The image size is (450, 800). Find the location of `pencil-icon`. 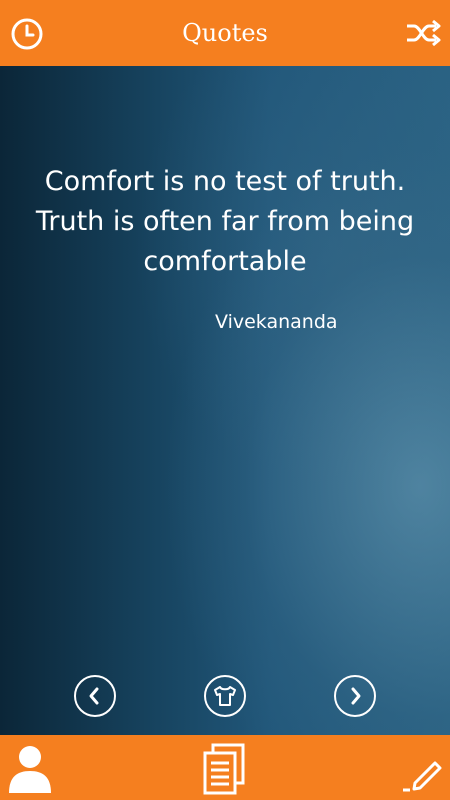

pencil-icon is located at coordinates (422, 776).